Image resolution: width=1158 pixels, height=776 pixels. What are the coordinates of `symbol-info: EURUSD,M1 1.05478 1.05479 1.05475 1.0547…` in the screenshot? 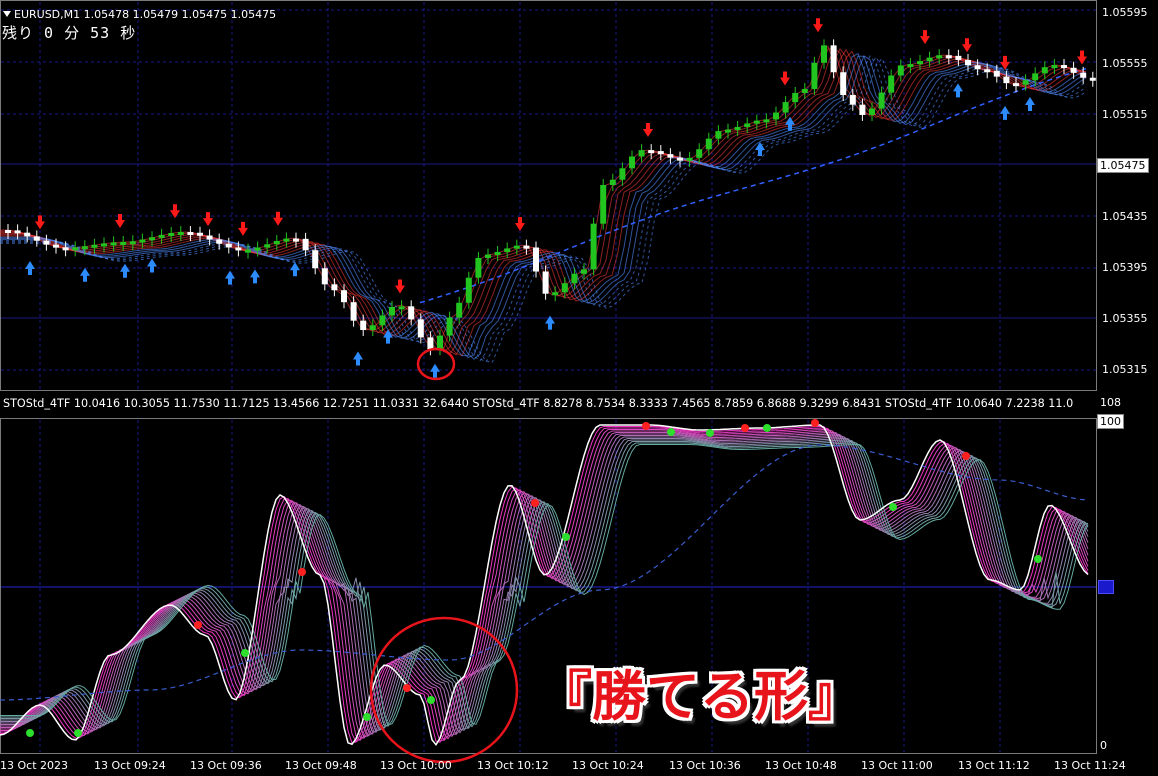 It's located at (145, 14).